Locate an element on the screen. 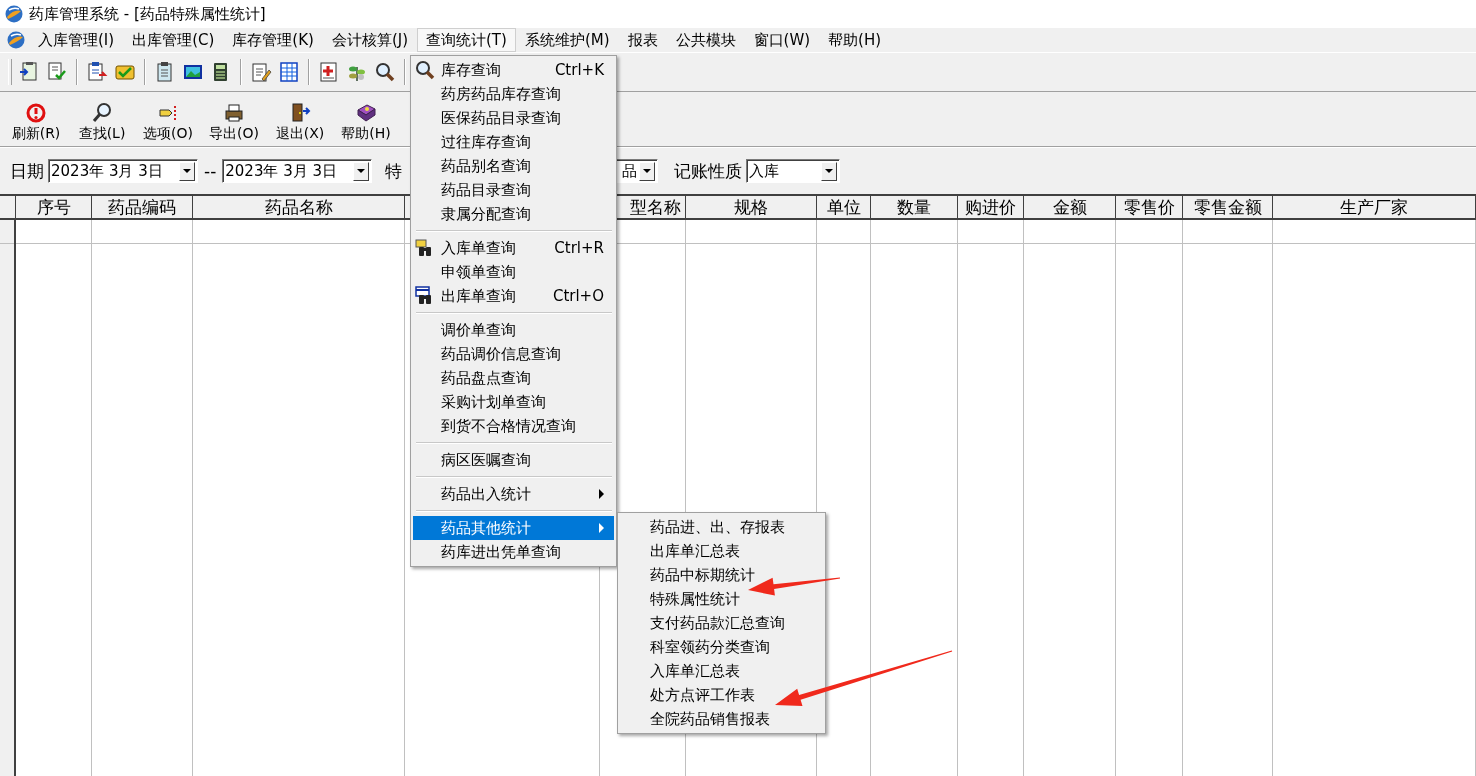  menu-item: 处方点评工作表 is located at coordinates (721, 695).